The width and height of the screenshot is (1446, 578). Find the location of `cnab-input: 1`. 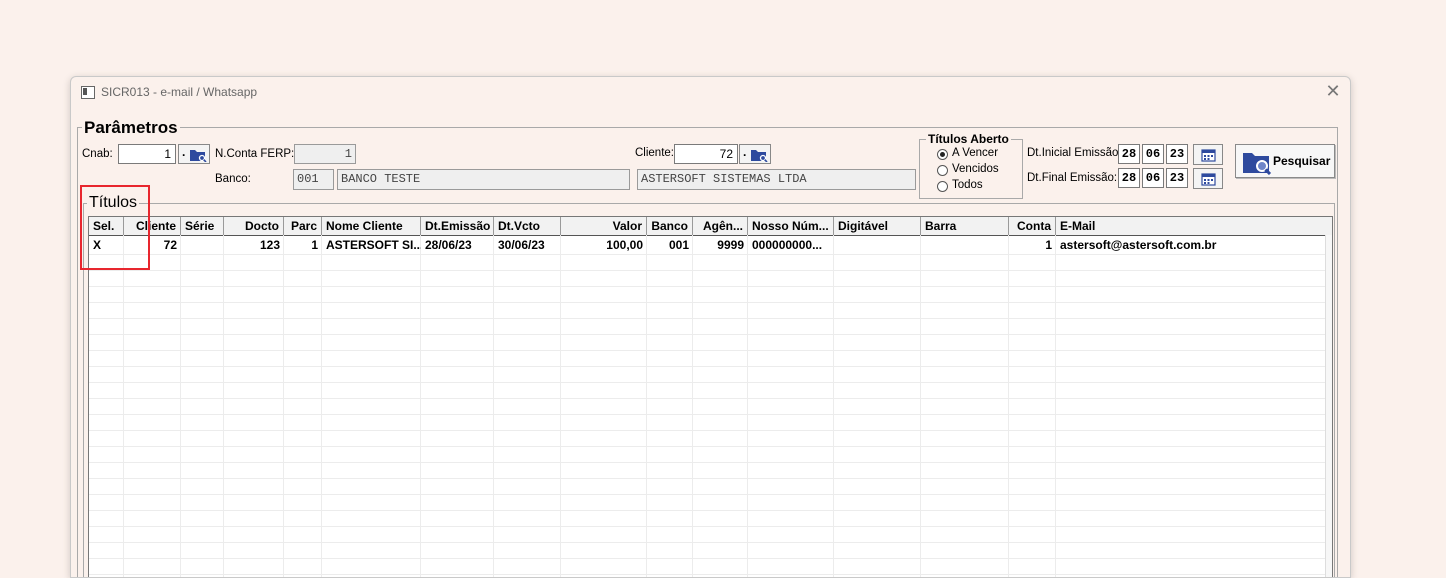

cnab-input: 1 is located at coordinates (147, 154).